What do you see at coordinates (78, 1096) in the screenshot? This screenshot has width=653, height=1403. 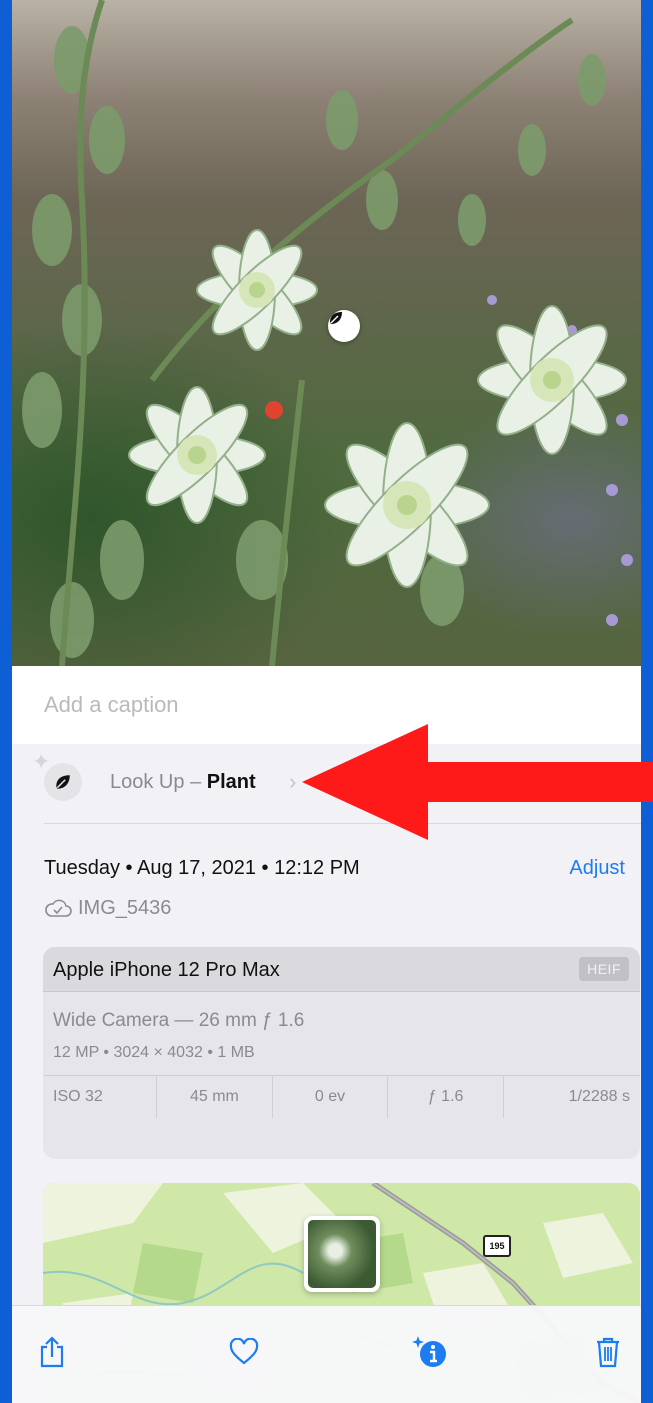 I see `exif-iso: ISO 32` at bounding box center [78, 1096].